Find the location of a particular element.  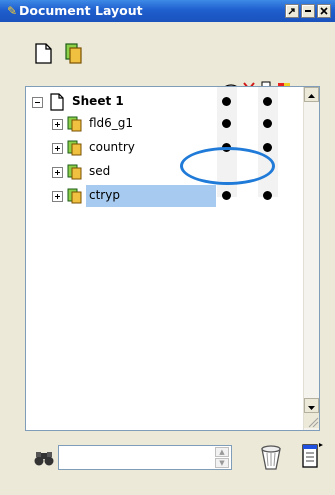

scroll-up-button is located at coordinates (311, 94).